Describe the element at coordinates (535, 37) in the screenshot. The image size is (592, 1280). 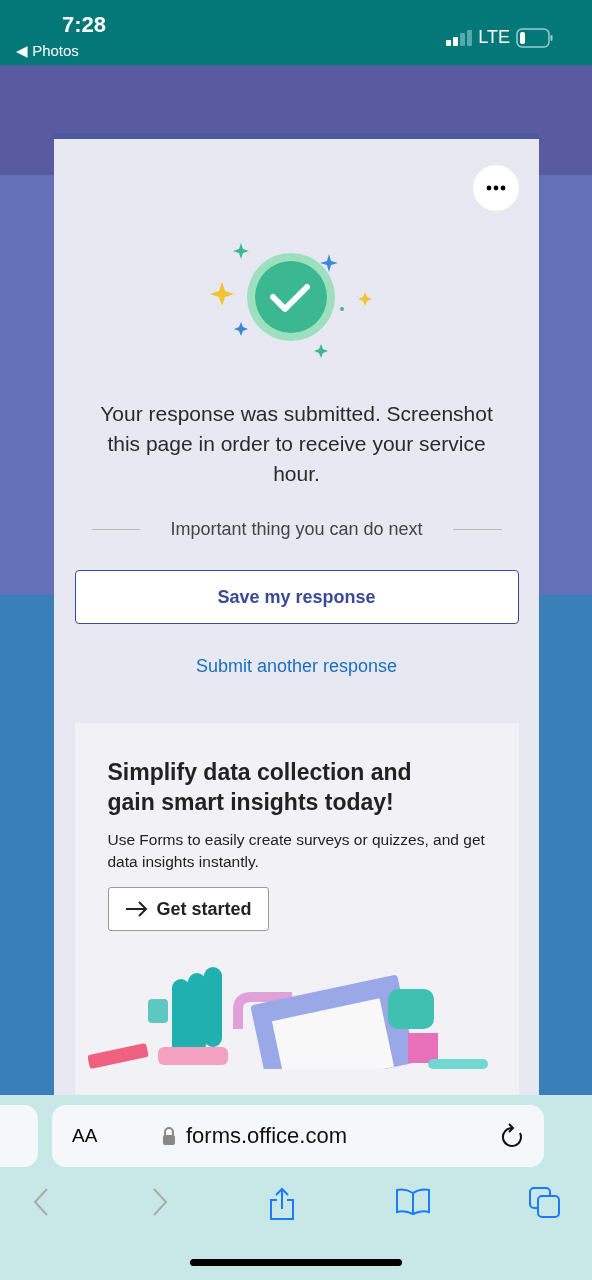
I see `battery-icon` at that location.